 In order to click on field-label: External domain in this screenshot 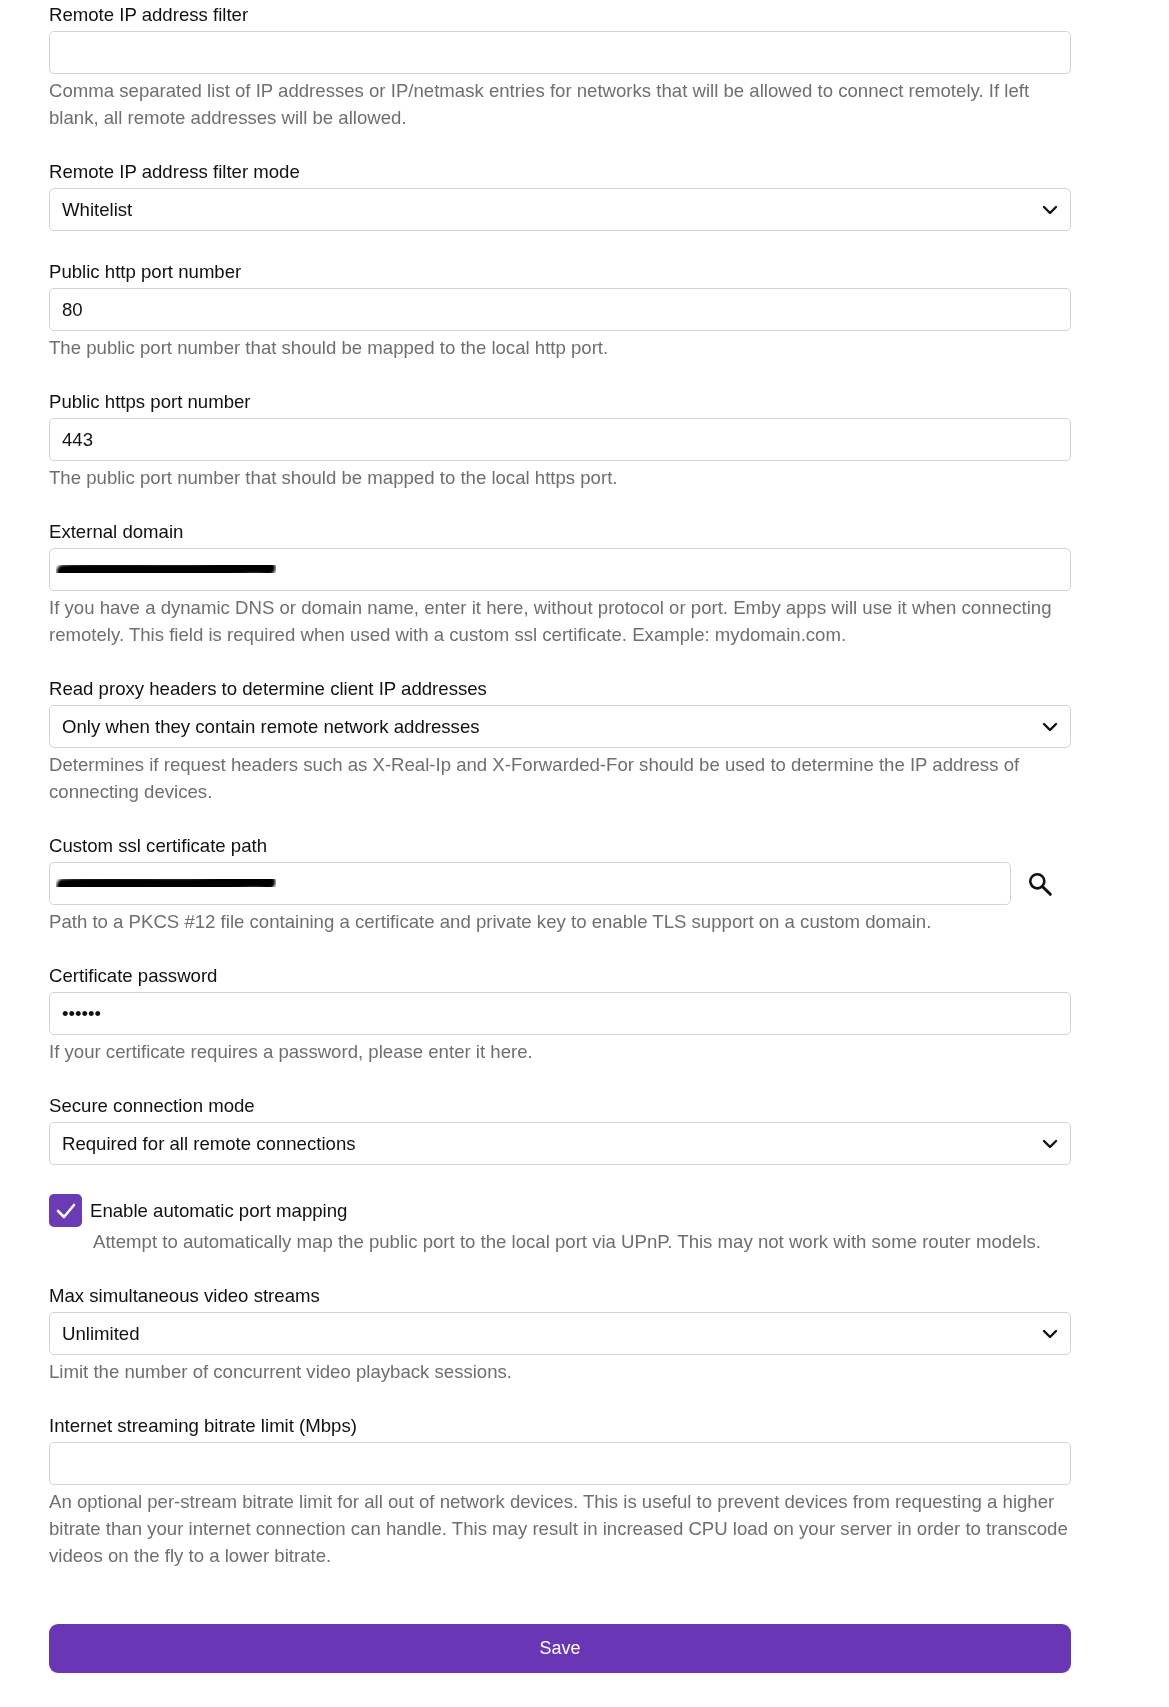, I will do `click(117, 532)`.